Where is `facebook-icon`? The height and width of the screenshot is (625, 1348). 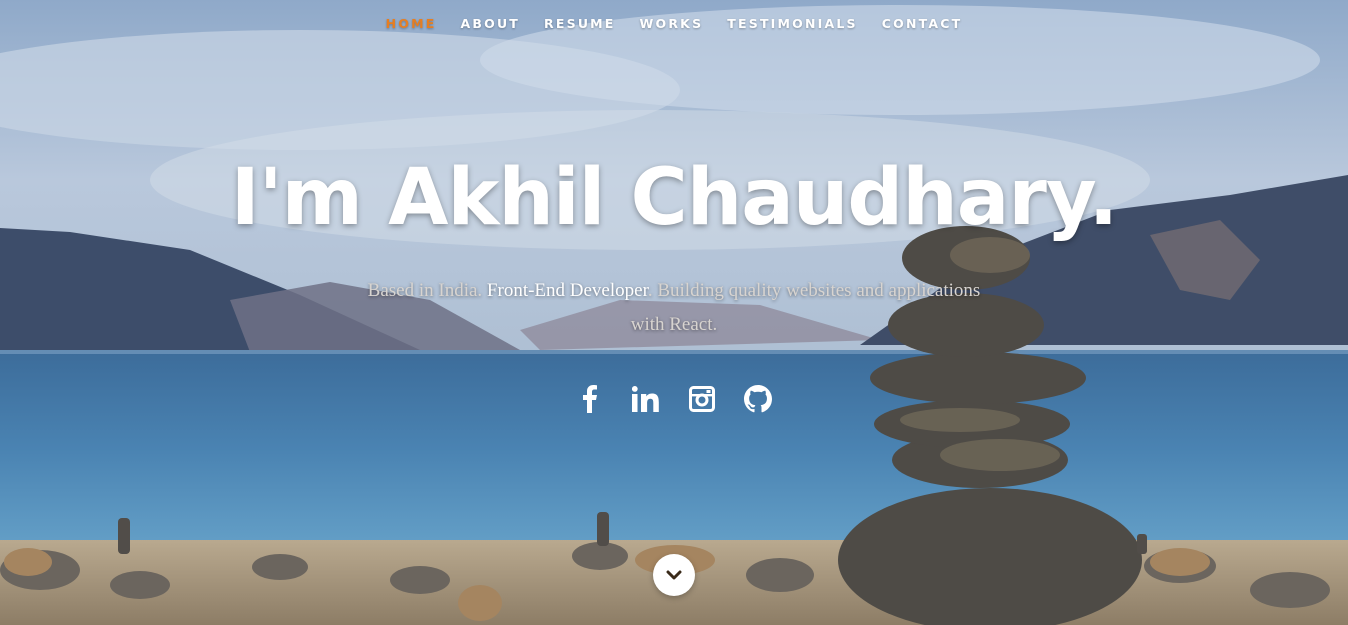
facebook-icon is located at coordinates (590, 399).